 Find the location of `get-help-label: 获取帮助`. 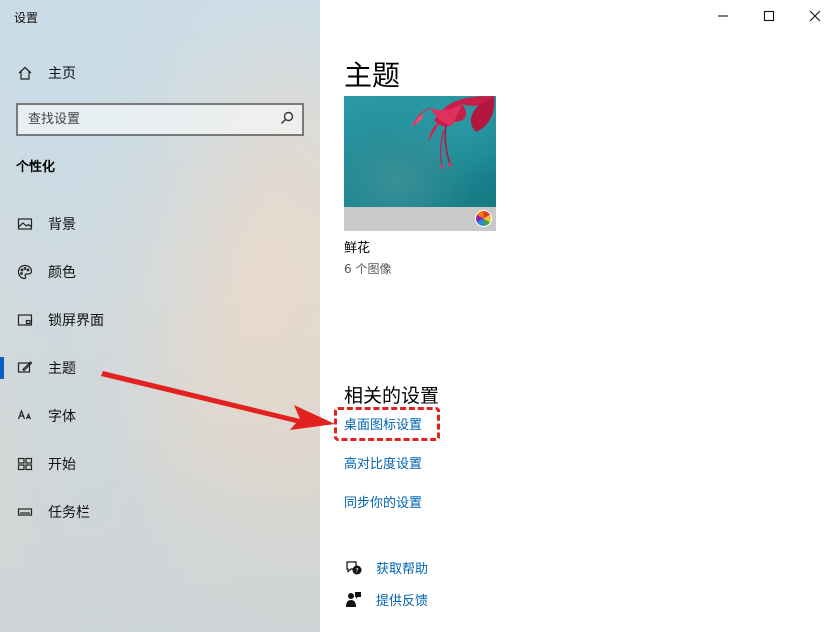

get-help-label: 获取帮助 is located at coordinates (402, 569).